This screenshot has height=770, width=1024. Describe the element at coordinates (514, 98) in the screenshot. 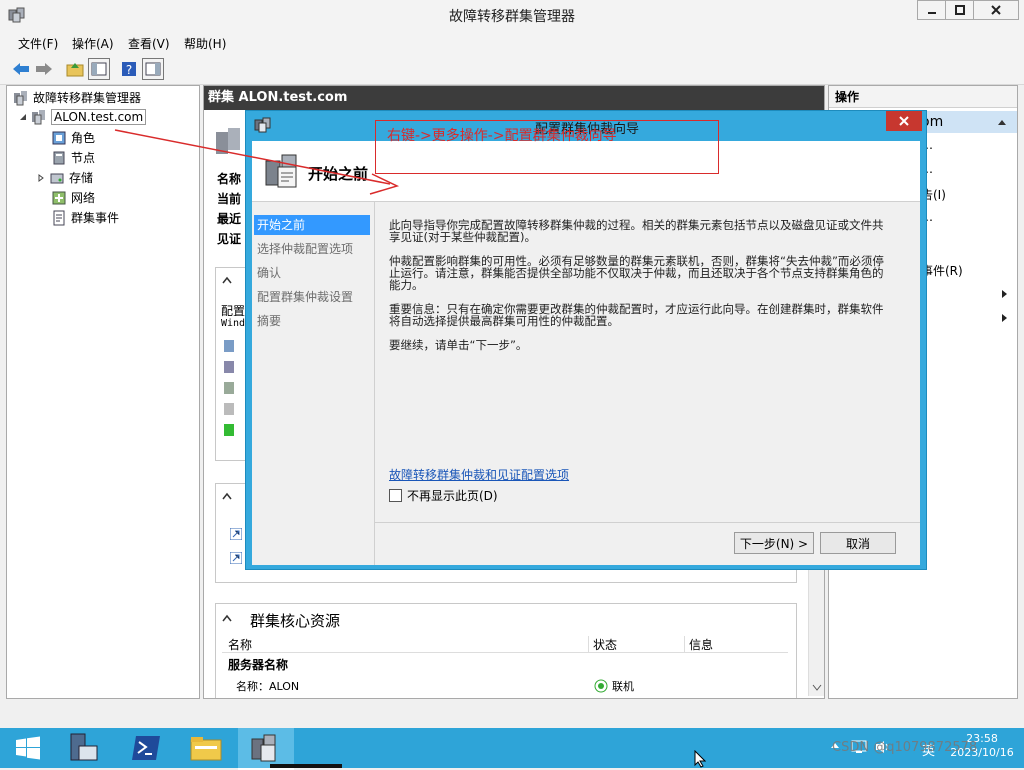

I see `center-header: 群集 ALON.test.com` at that location.